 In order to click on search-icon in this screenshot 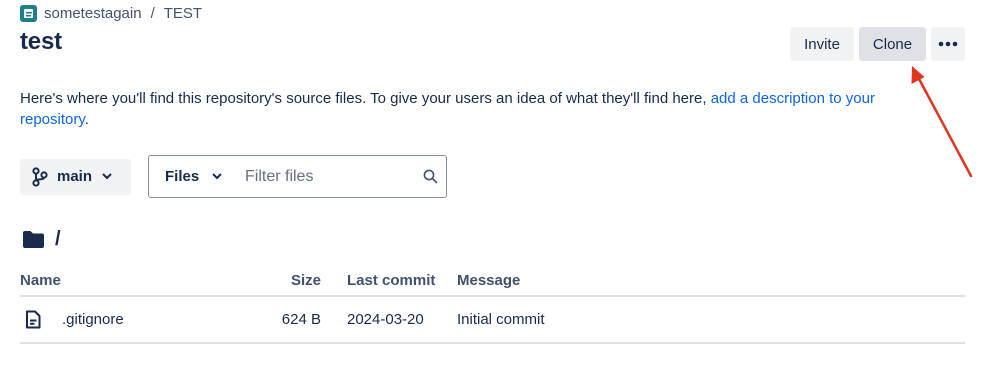, I will do `click(430, 176)`.